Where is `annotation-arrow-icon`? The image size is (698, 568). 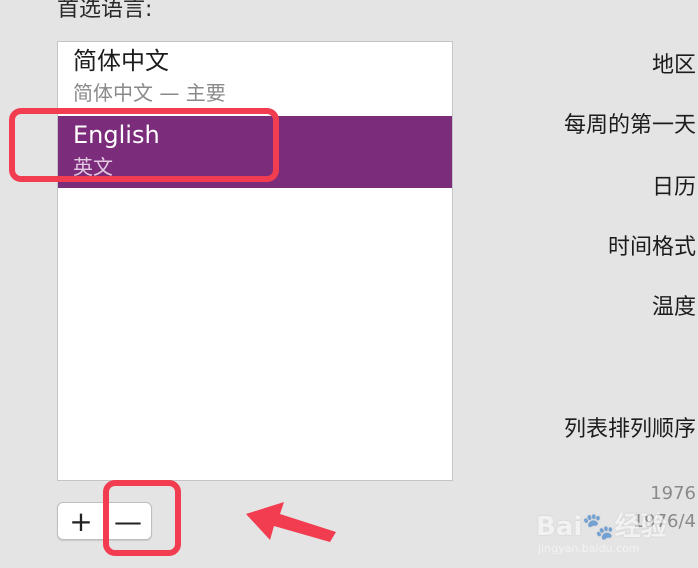 annotation-arrow-icon is located at coordinates (291, 522).